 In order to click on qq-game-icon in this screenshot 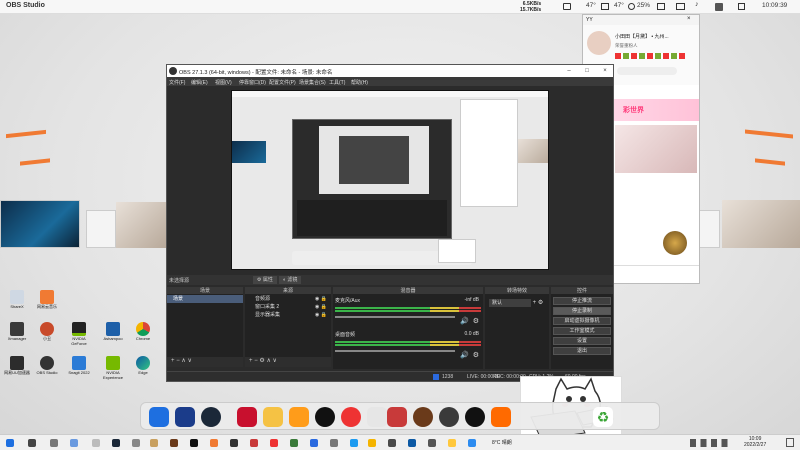, I will do `click(273, 417)`.